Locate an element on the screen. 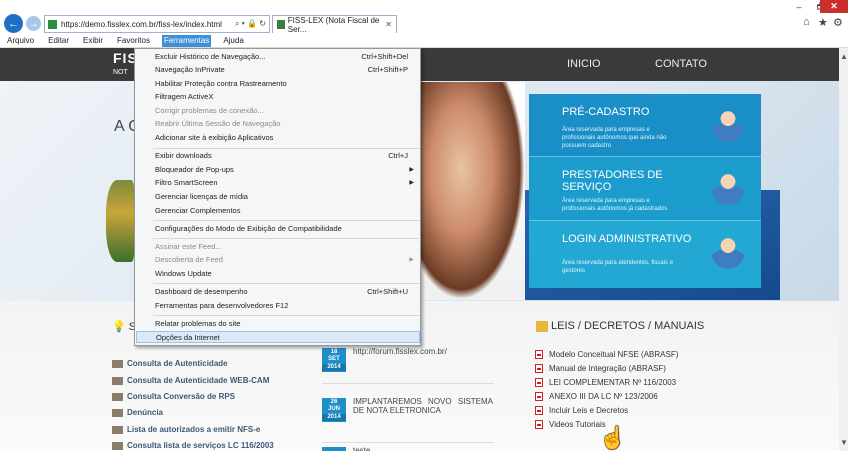 This screenshot has height=451, width=848. site-favicon-icon is located at coordinates (52, 24).